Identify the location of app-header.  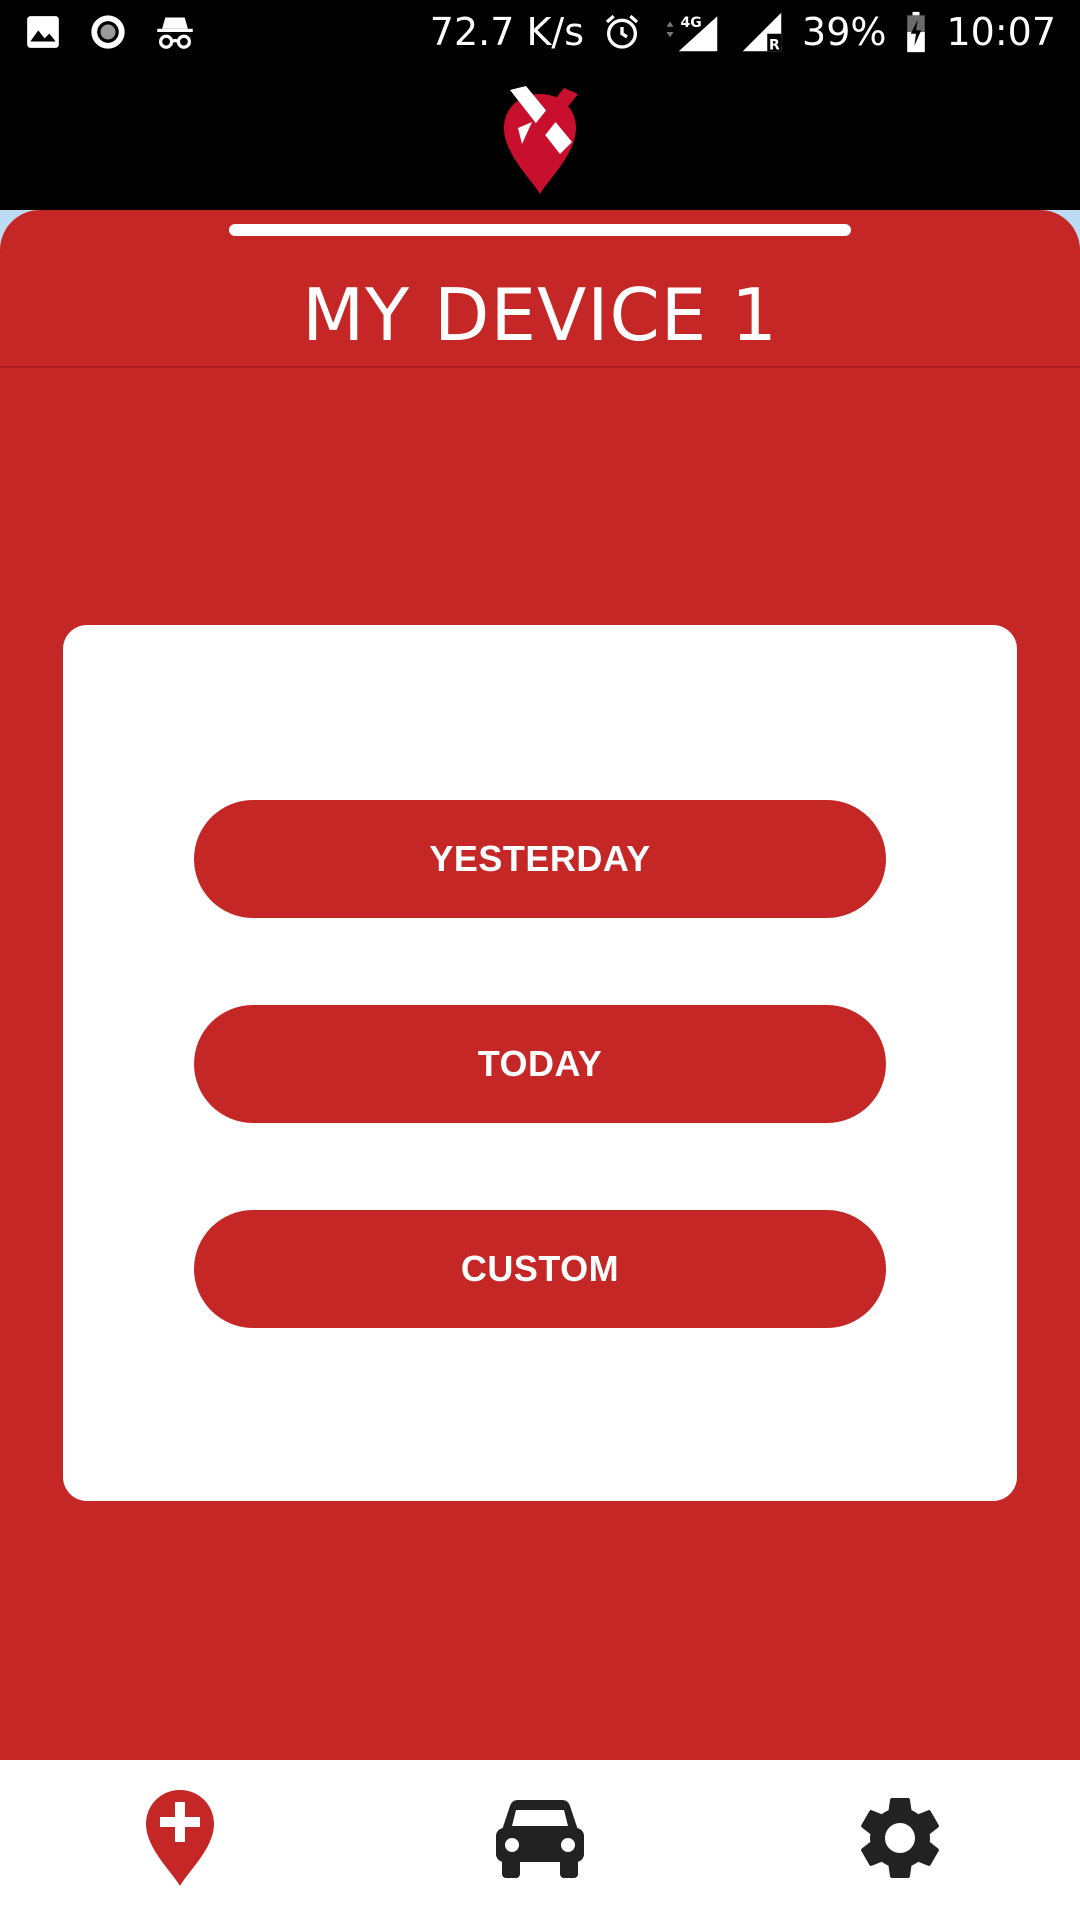
(540, 137).